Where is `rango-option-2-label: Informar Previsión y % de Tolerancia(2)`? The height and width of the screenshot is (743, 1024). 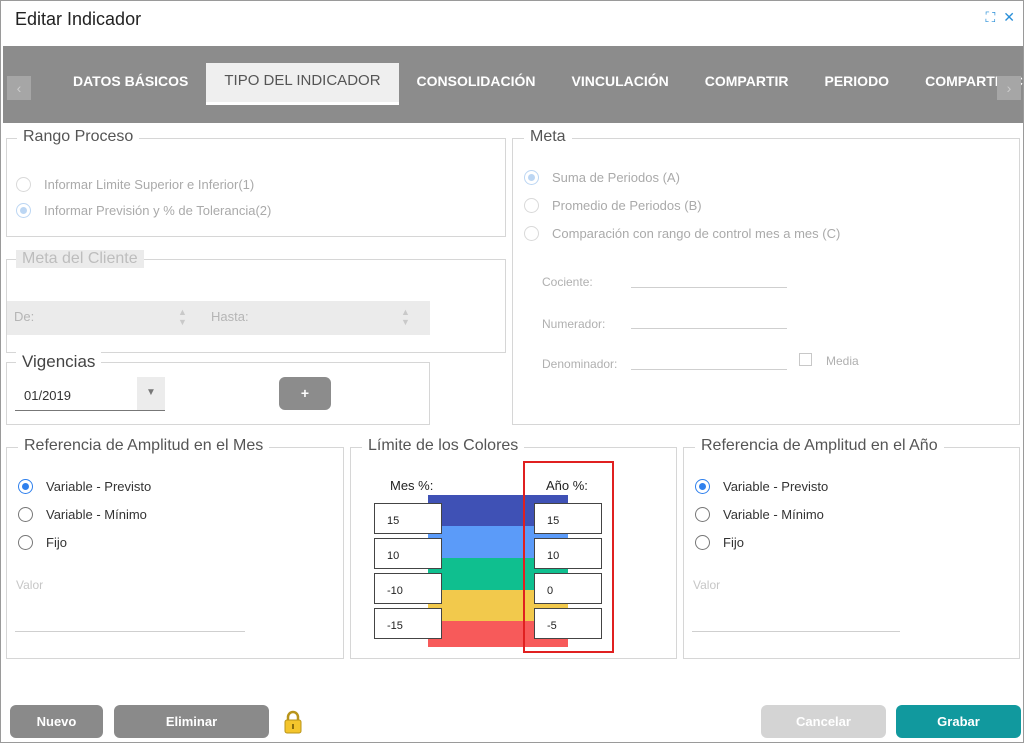 rango-option-2-label: Informar Previsión y % de Tolerancia(2) is located at coordinates (158, 210).